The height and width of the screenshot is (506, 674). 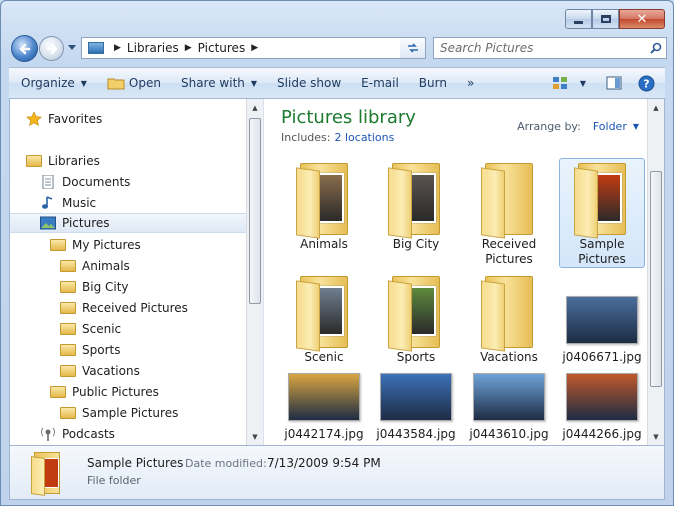 I want to click on tree-item-sports: Sports, so click(x=90, y=350).